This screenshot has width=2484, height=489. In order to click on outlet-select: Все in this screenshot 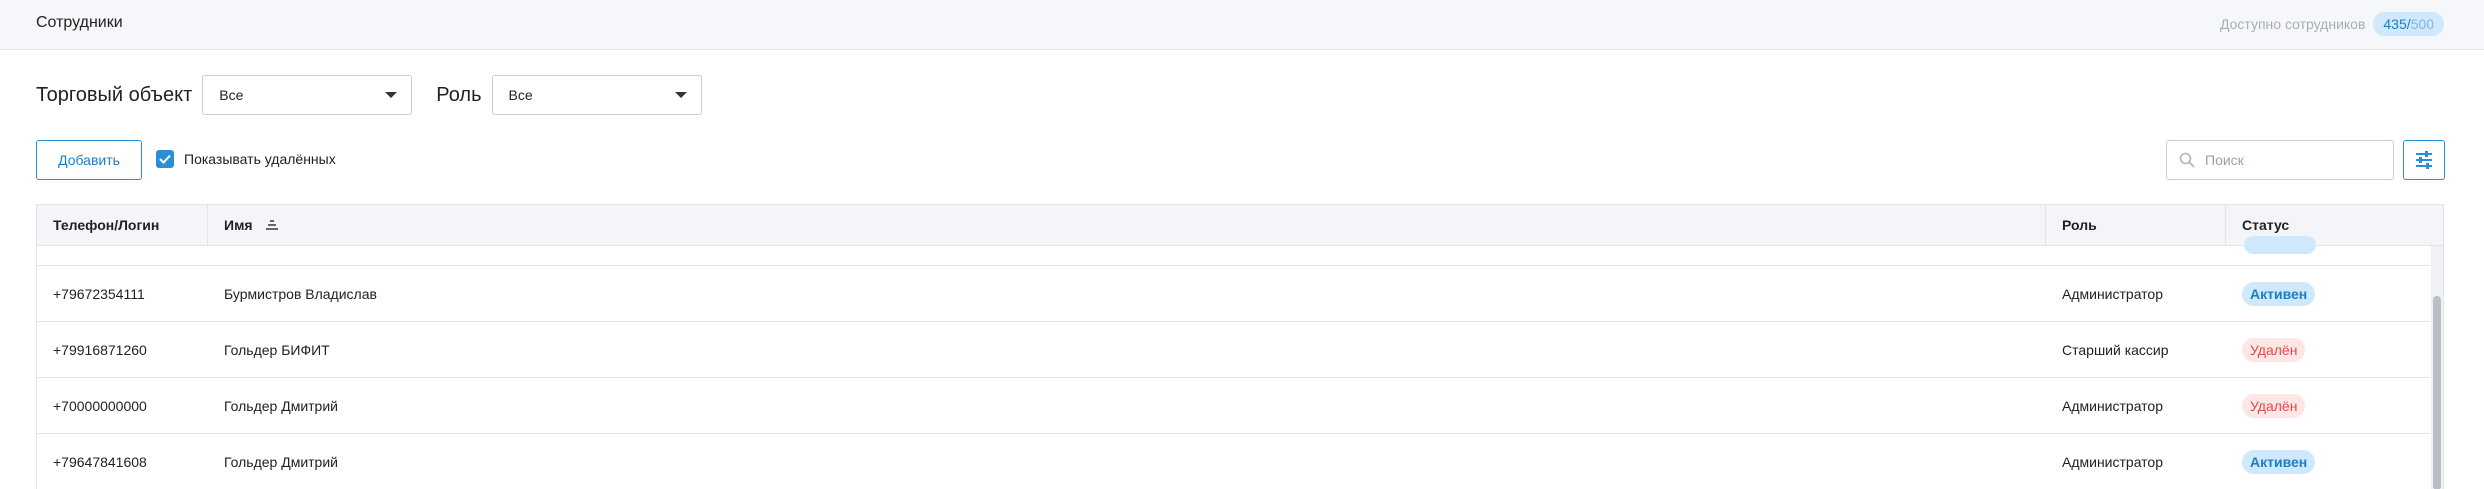, I will do `click(307, 95)`.